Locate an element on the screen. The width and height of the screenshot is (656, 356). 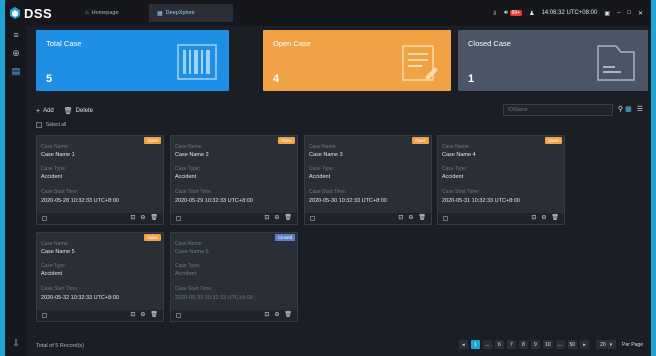
page-button: 50 is located at coordinates (572, 344).